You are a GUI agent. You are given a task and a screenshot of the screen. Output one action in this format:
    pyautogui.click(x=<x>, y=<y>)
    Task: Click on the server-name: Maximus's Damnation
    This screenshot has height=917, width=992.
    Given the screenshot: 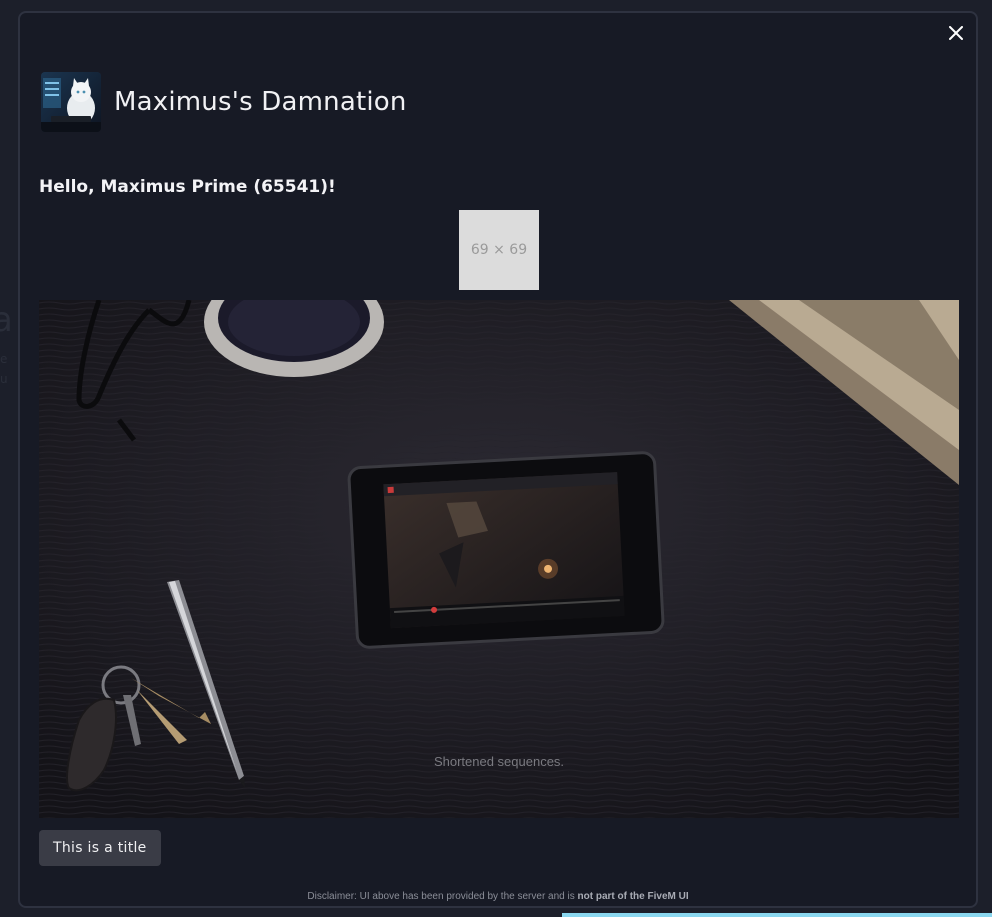 What is the action you would take?
    pyautogui.click(x=260, y=102)
    